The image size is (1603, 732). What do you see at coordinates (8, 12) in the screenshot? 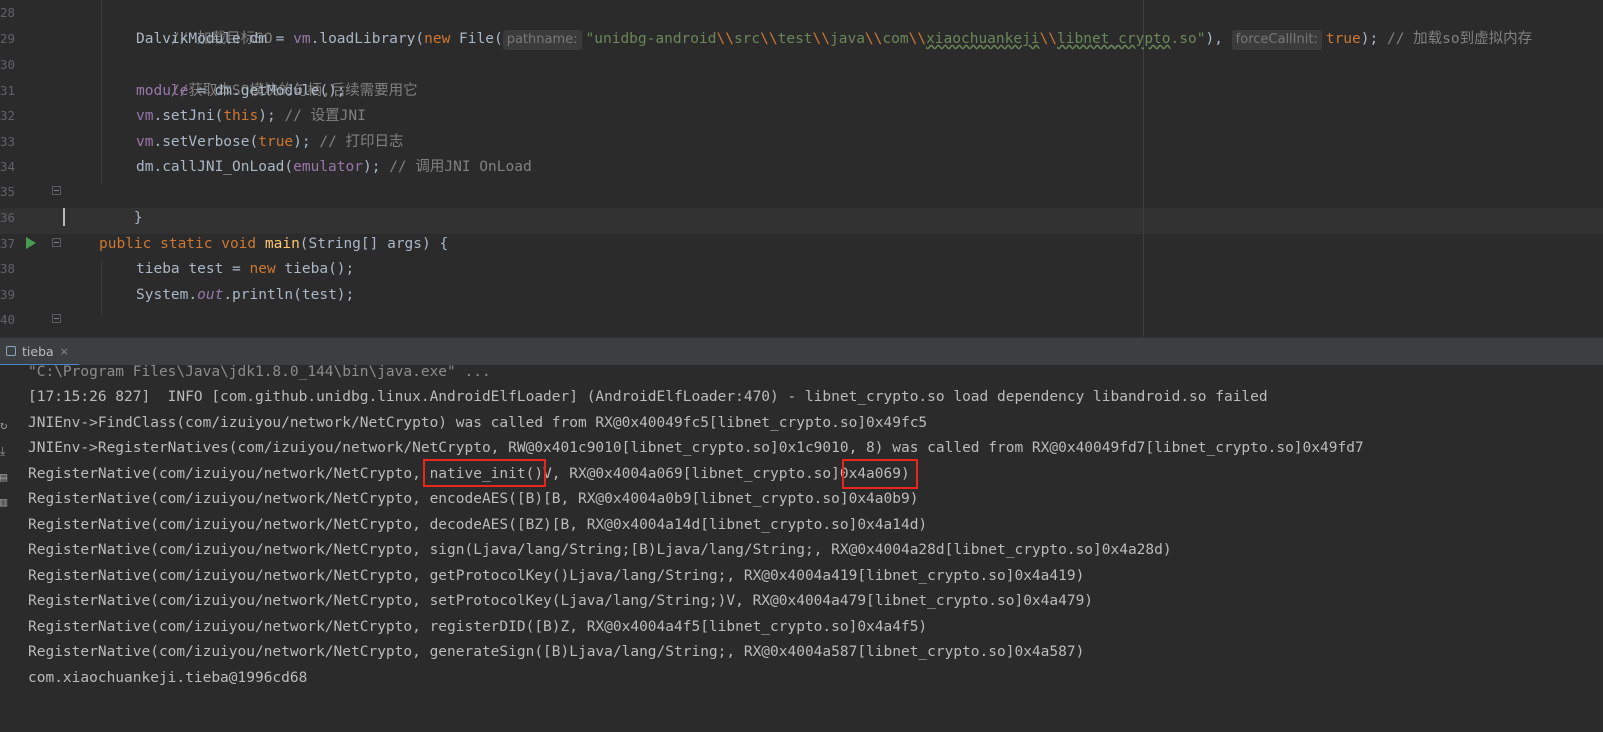
I see `line-number: 28` at bounding box center [8, 12].